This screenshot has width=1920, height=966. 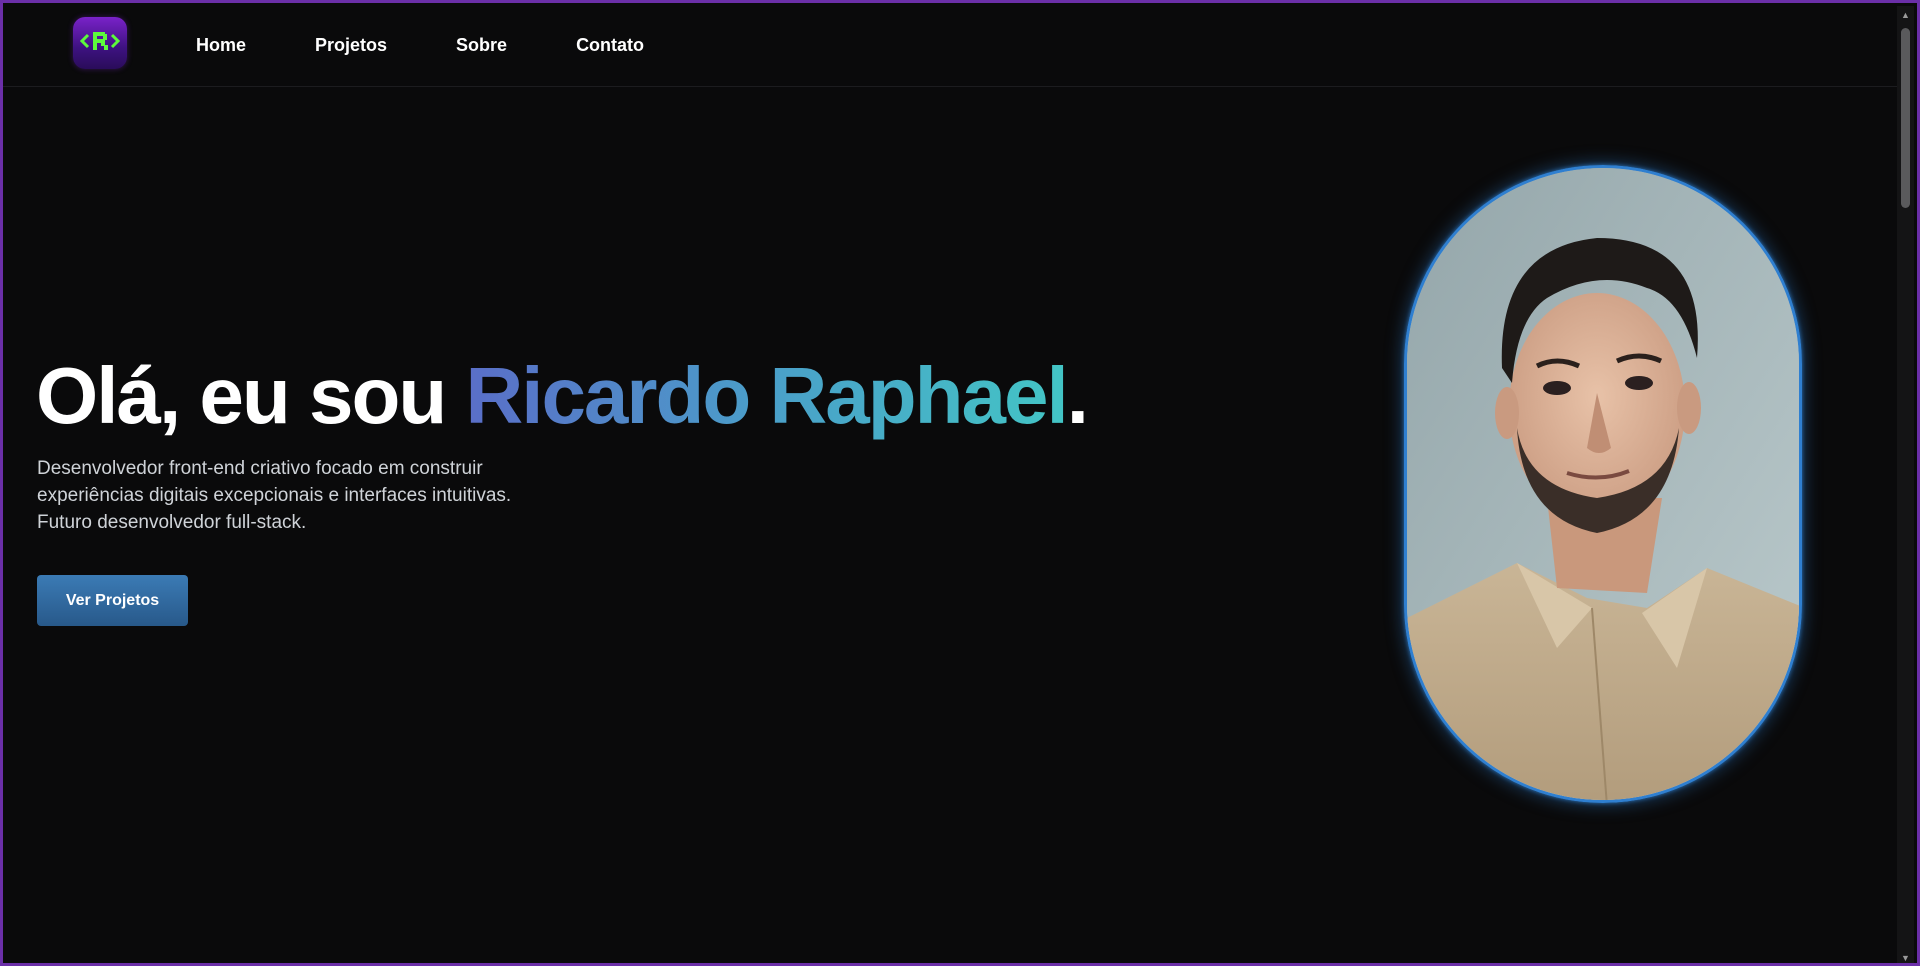 I want to click on scroll-thumb, so click(x=1905, y=118).